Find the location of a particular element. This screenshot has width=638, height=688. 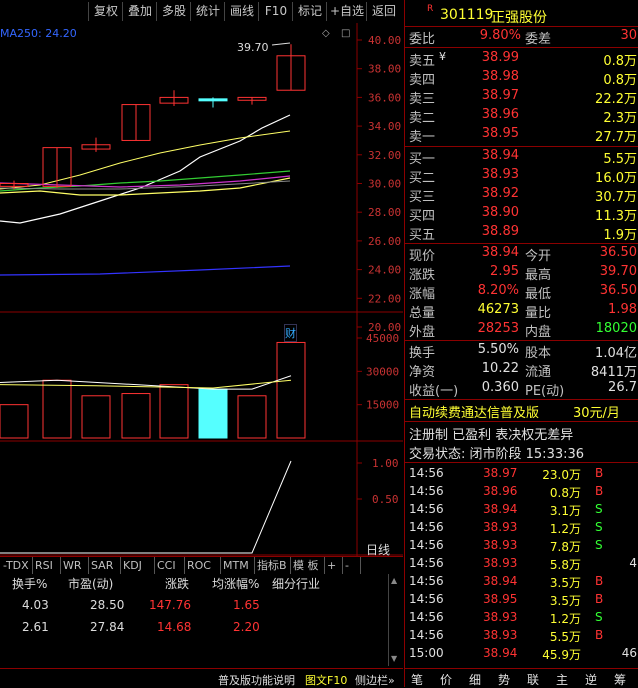

expand-icon: □ is located at coordinates (345, 33).